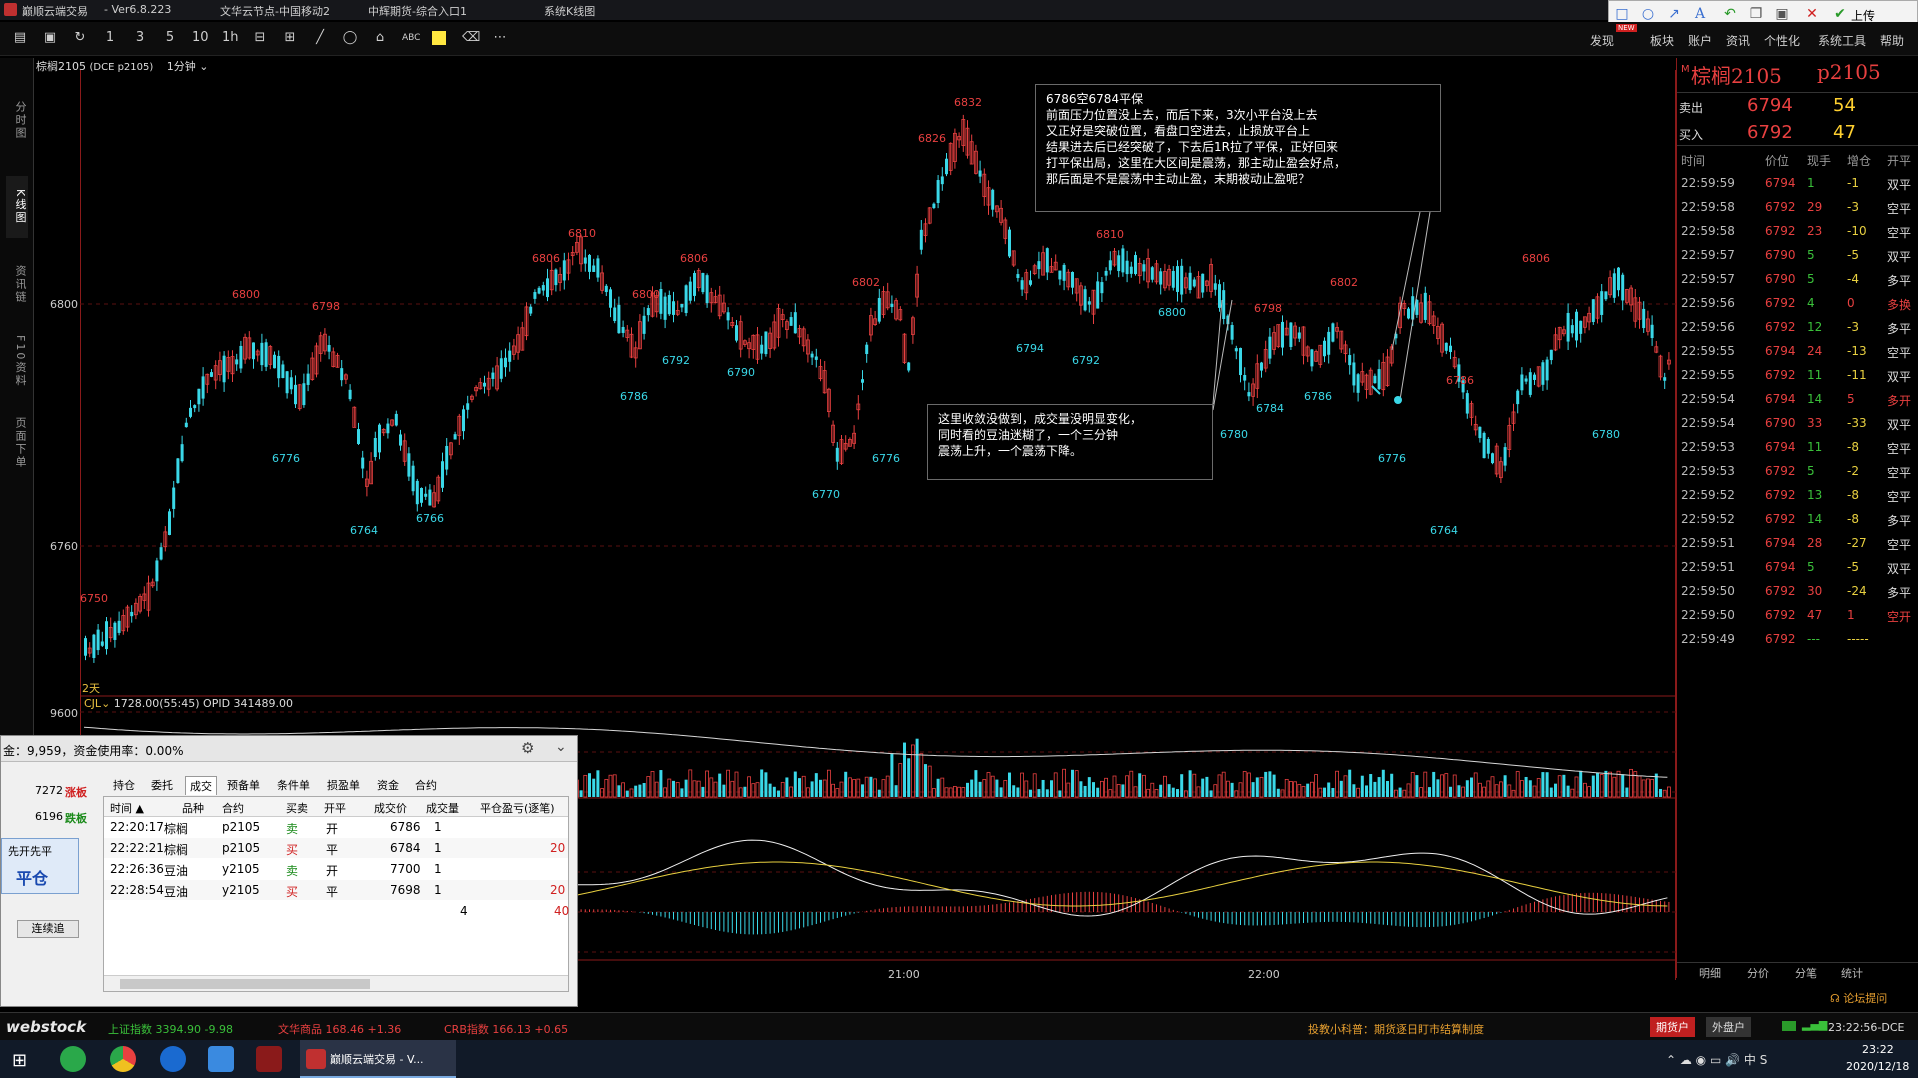 The image size is (1918, 1078). Describe the element at coordinates (162, 785) in the screenshot. I see `trade-tab-1: 委托` at that location.